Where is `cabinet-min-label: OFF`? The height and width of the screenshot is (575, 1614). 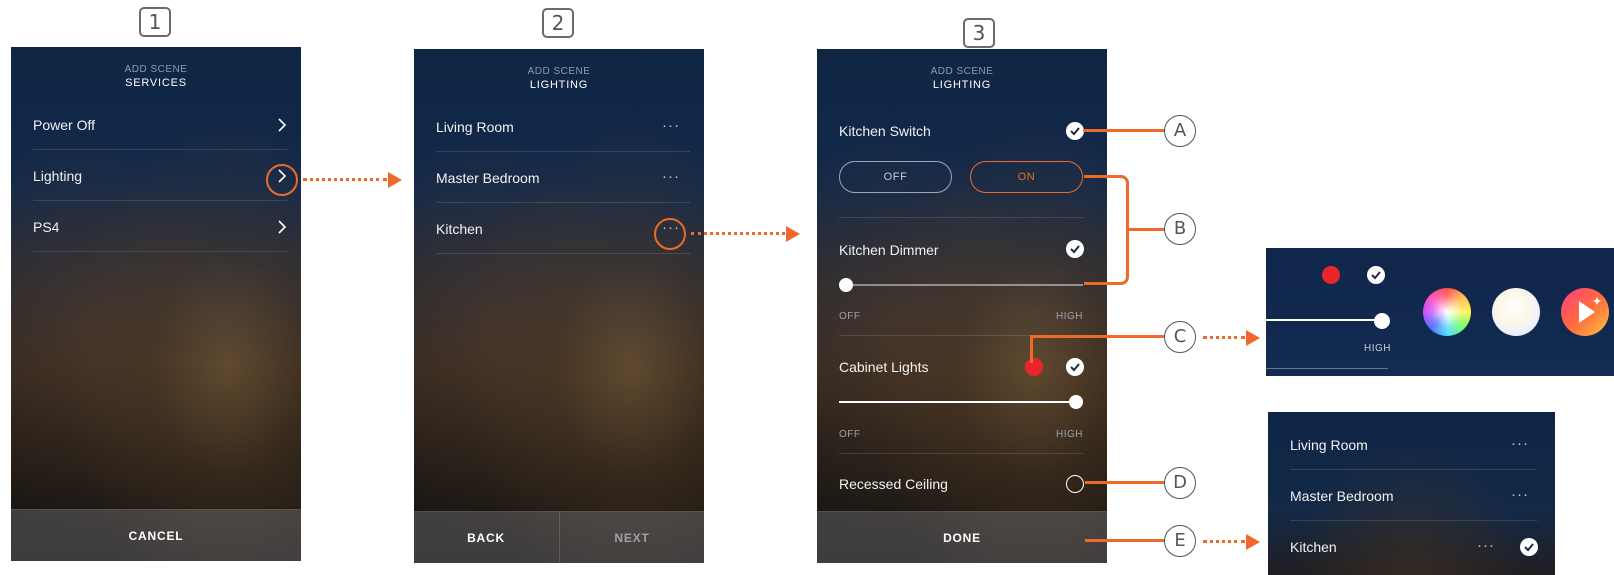 cabinet-min-label: OFF is located at coordinates (850, 434).